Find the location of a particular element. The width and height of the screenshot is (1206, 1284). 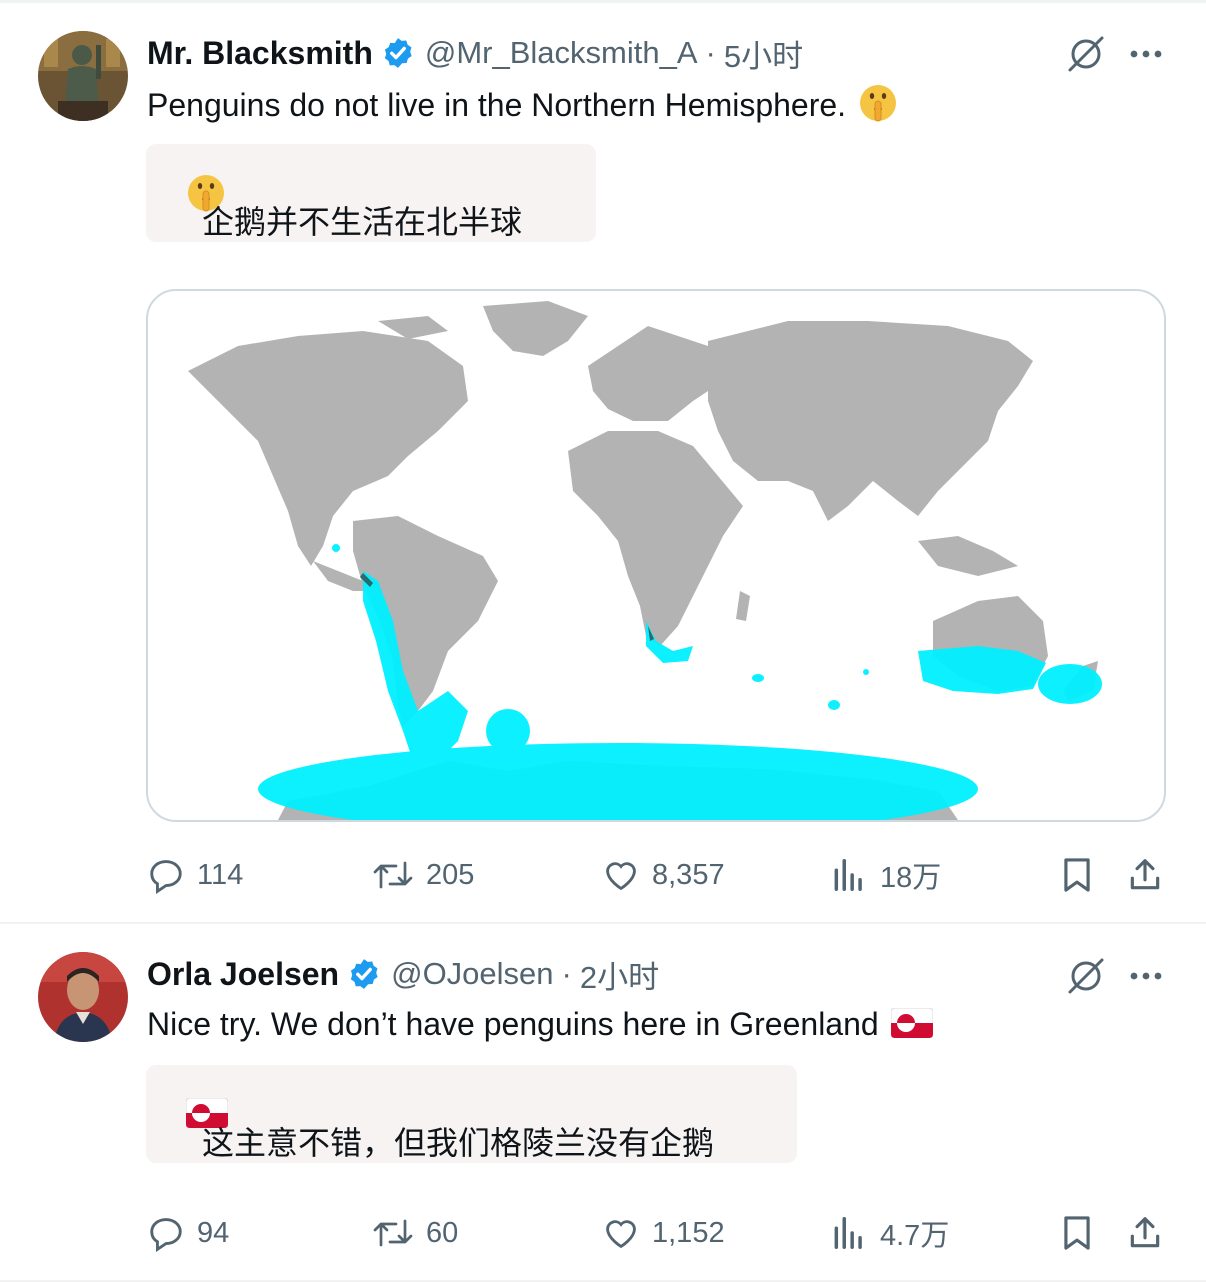

reply-count: 94 is located at coordinates (213, 1232).